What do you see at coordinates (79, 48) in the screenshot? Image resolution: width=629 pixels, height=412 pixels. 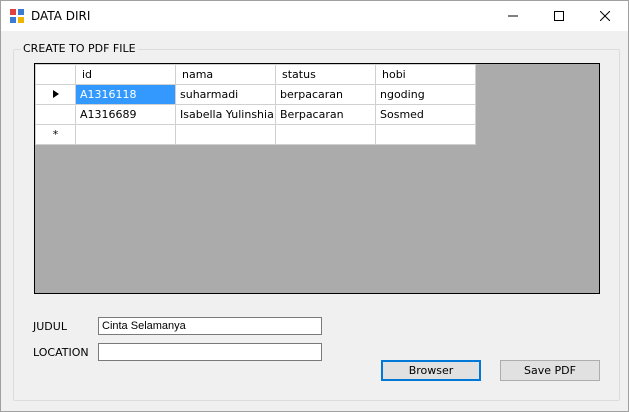 I see `groupbox-title: CREATE TO PDF FILE` at bounding box center [79, 48].